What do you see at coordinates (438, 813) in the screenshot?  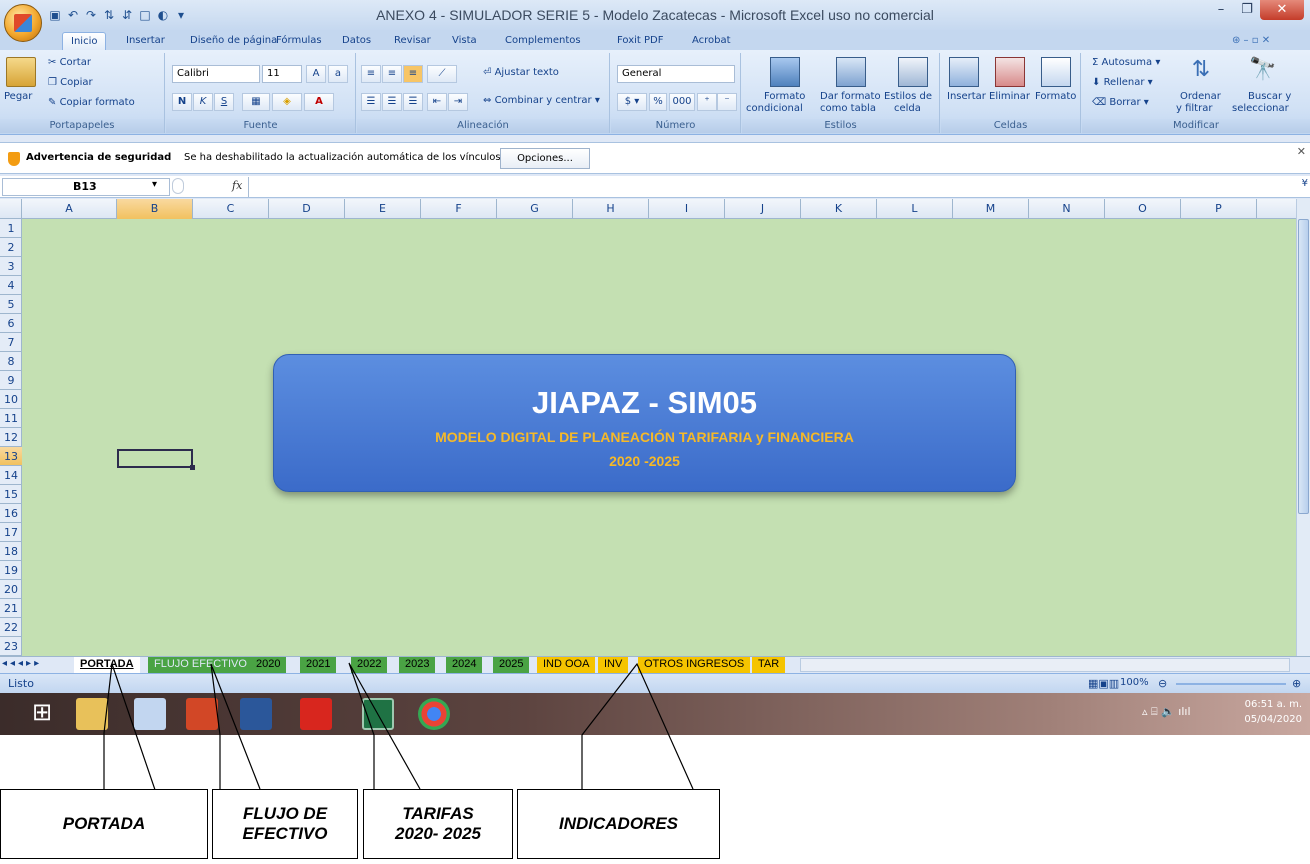 I see `annotation-tarifas-line1: TARIFAS` at bounding box center [438, 813].